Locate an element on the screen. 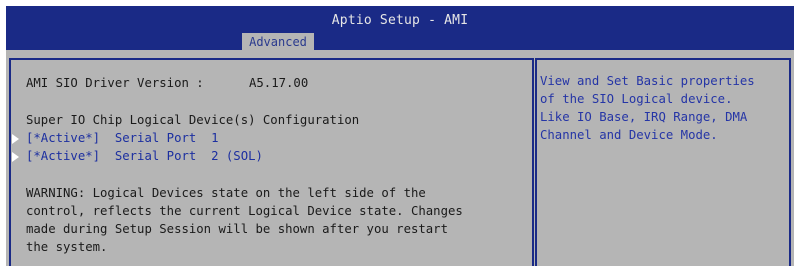 Image resolution: width=794 pixels, height=266 pixels. driver-version-value: A5.17.00 is located at coordinates (279, 83).